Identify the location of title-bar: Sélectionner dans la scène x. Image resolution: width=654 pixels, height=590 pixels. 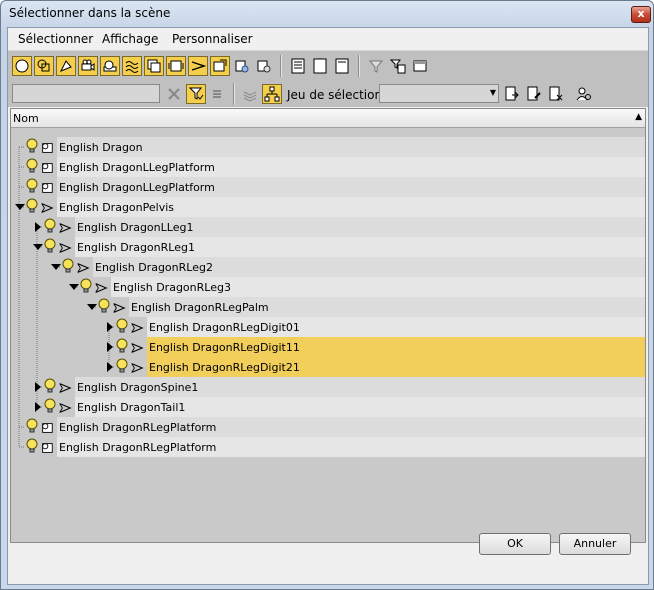
(327, 14).